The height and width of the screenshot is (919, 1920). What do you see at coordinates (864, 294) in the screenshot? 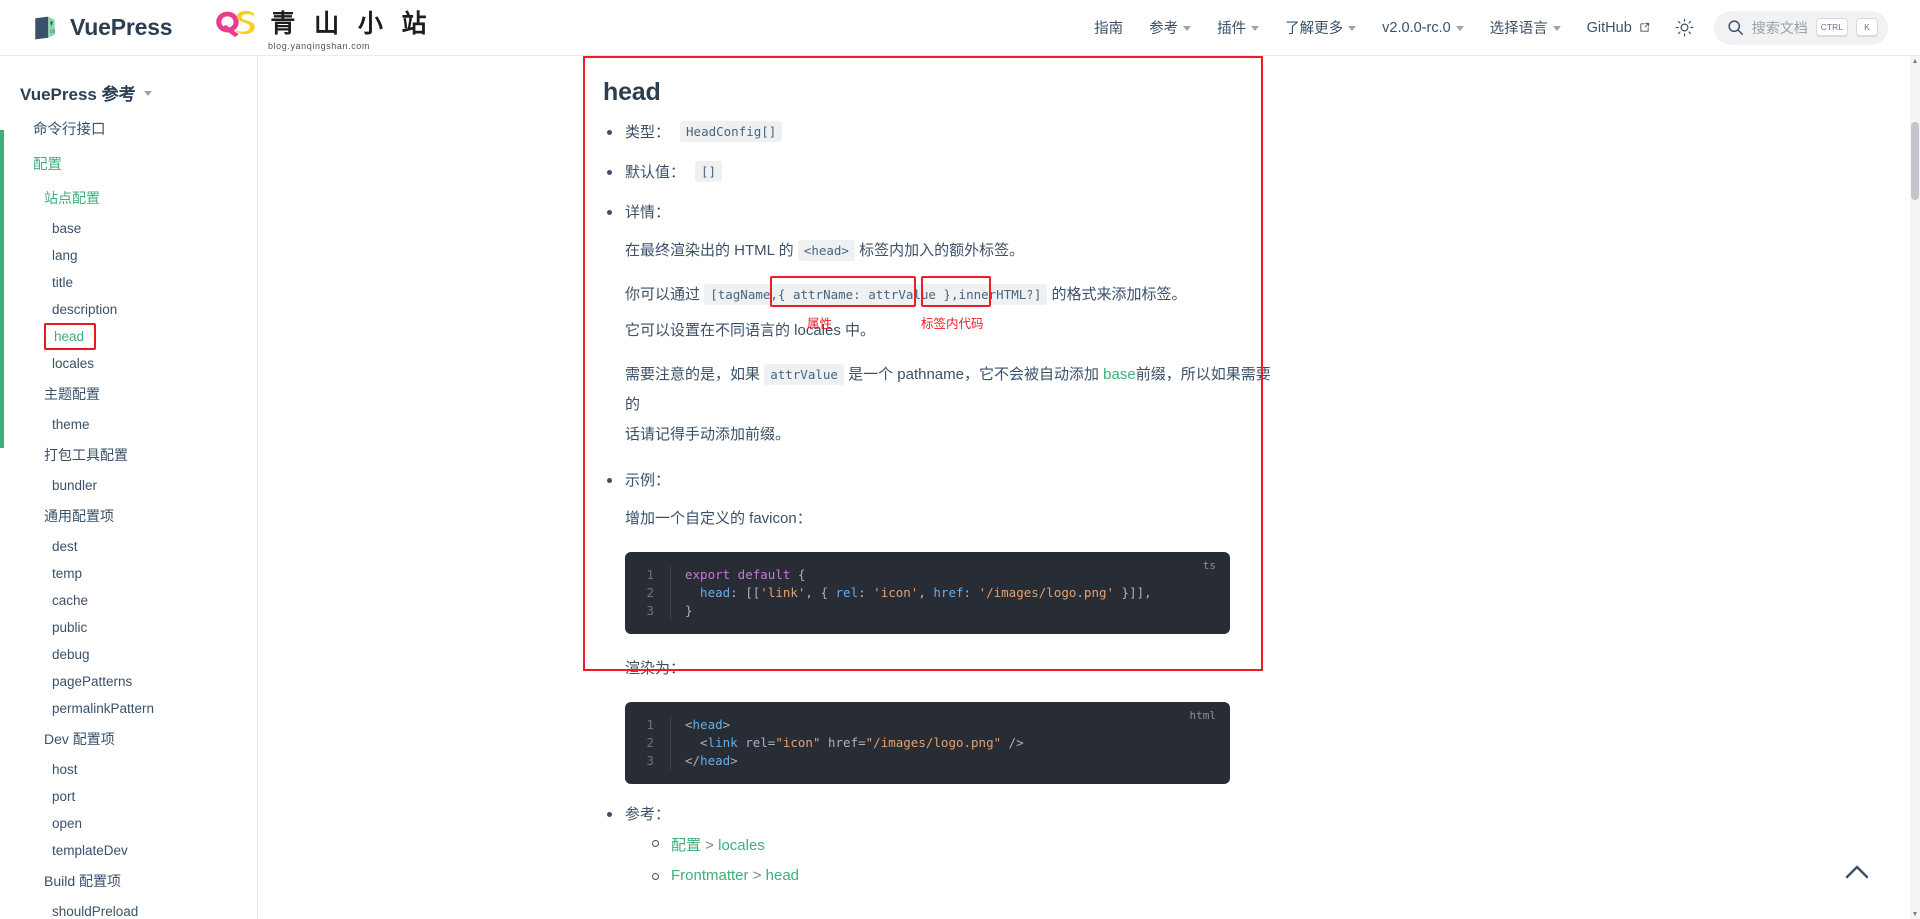
I see `format-code-attr: { attrName: attrValue }` at bounding box center [864, 294].